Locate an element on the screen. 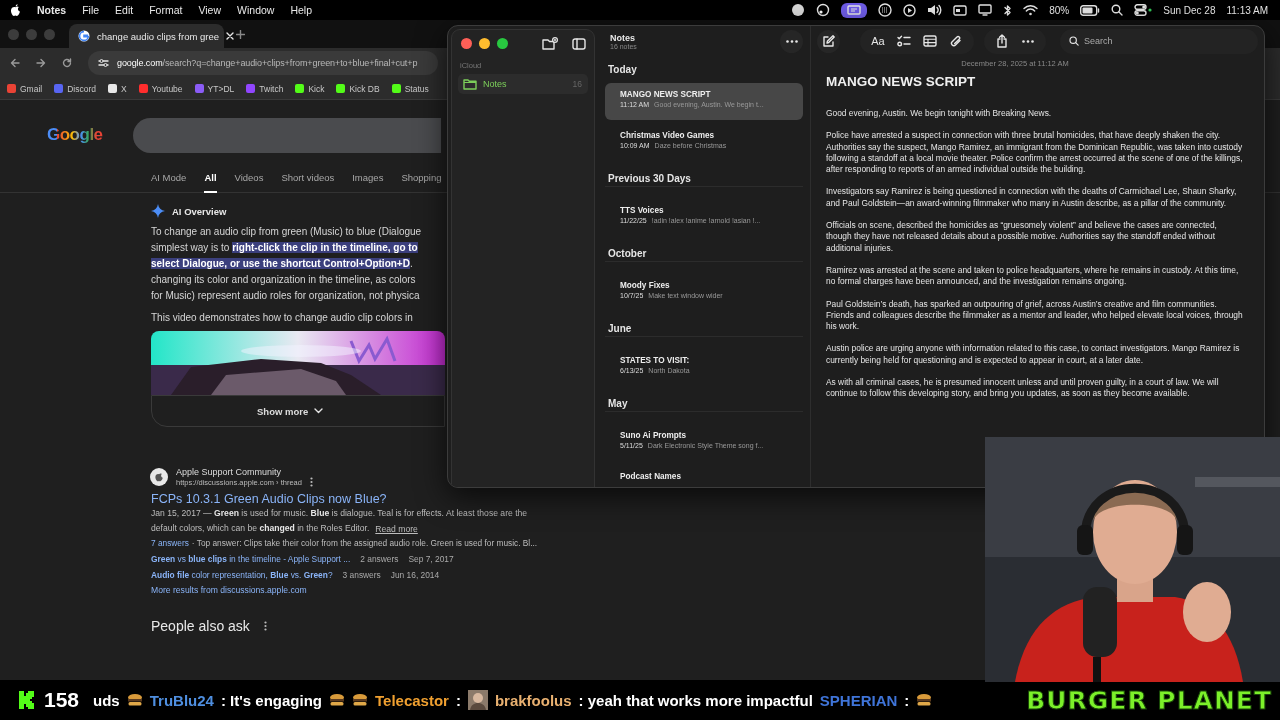 This screenshot has height=720, width=1280. note-paragraph: Investigators say Ramirez is being questioned in connection with the deaths of Carmichael Lee, Shaun Sharky, and Paul Goldstein—an award-winning filmmaker who many in Austin describe, as a pillar of the community. is located at coordinates (1032, 198).